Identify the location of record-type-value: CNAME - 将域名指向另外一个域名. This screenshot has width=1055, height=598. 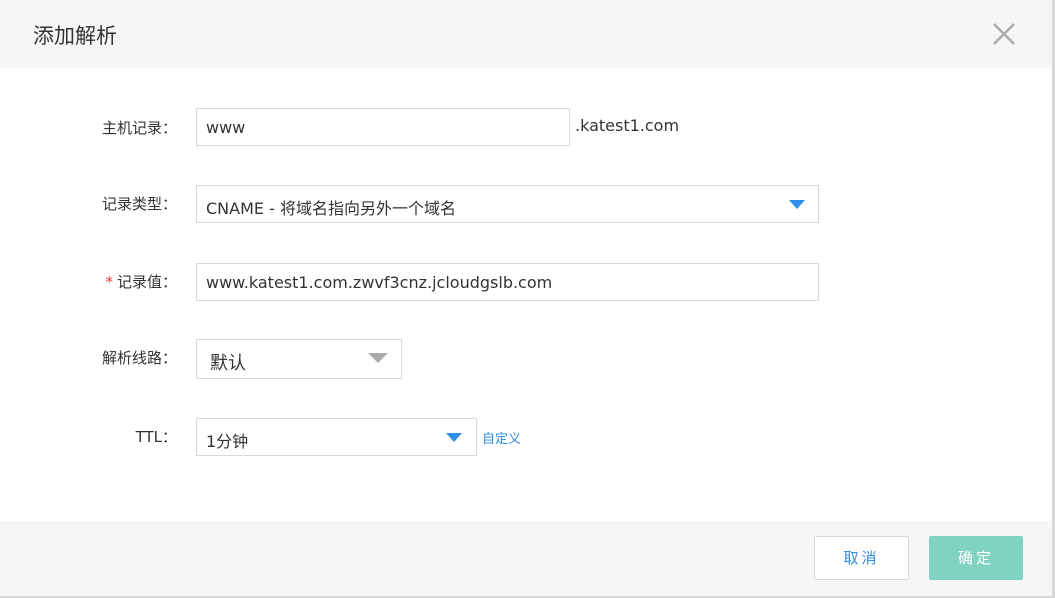
(331, 208).